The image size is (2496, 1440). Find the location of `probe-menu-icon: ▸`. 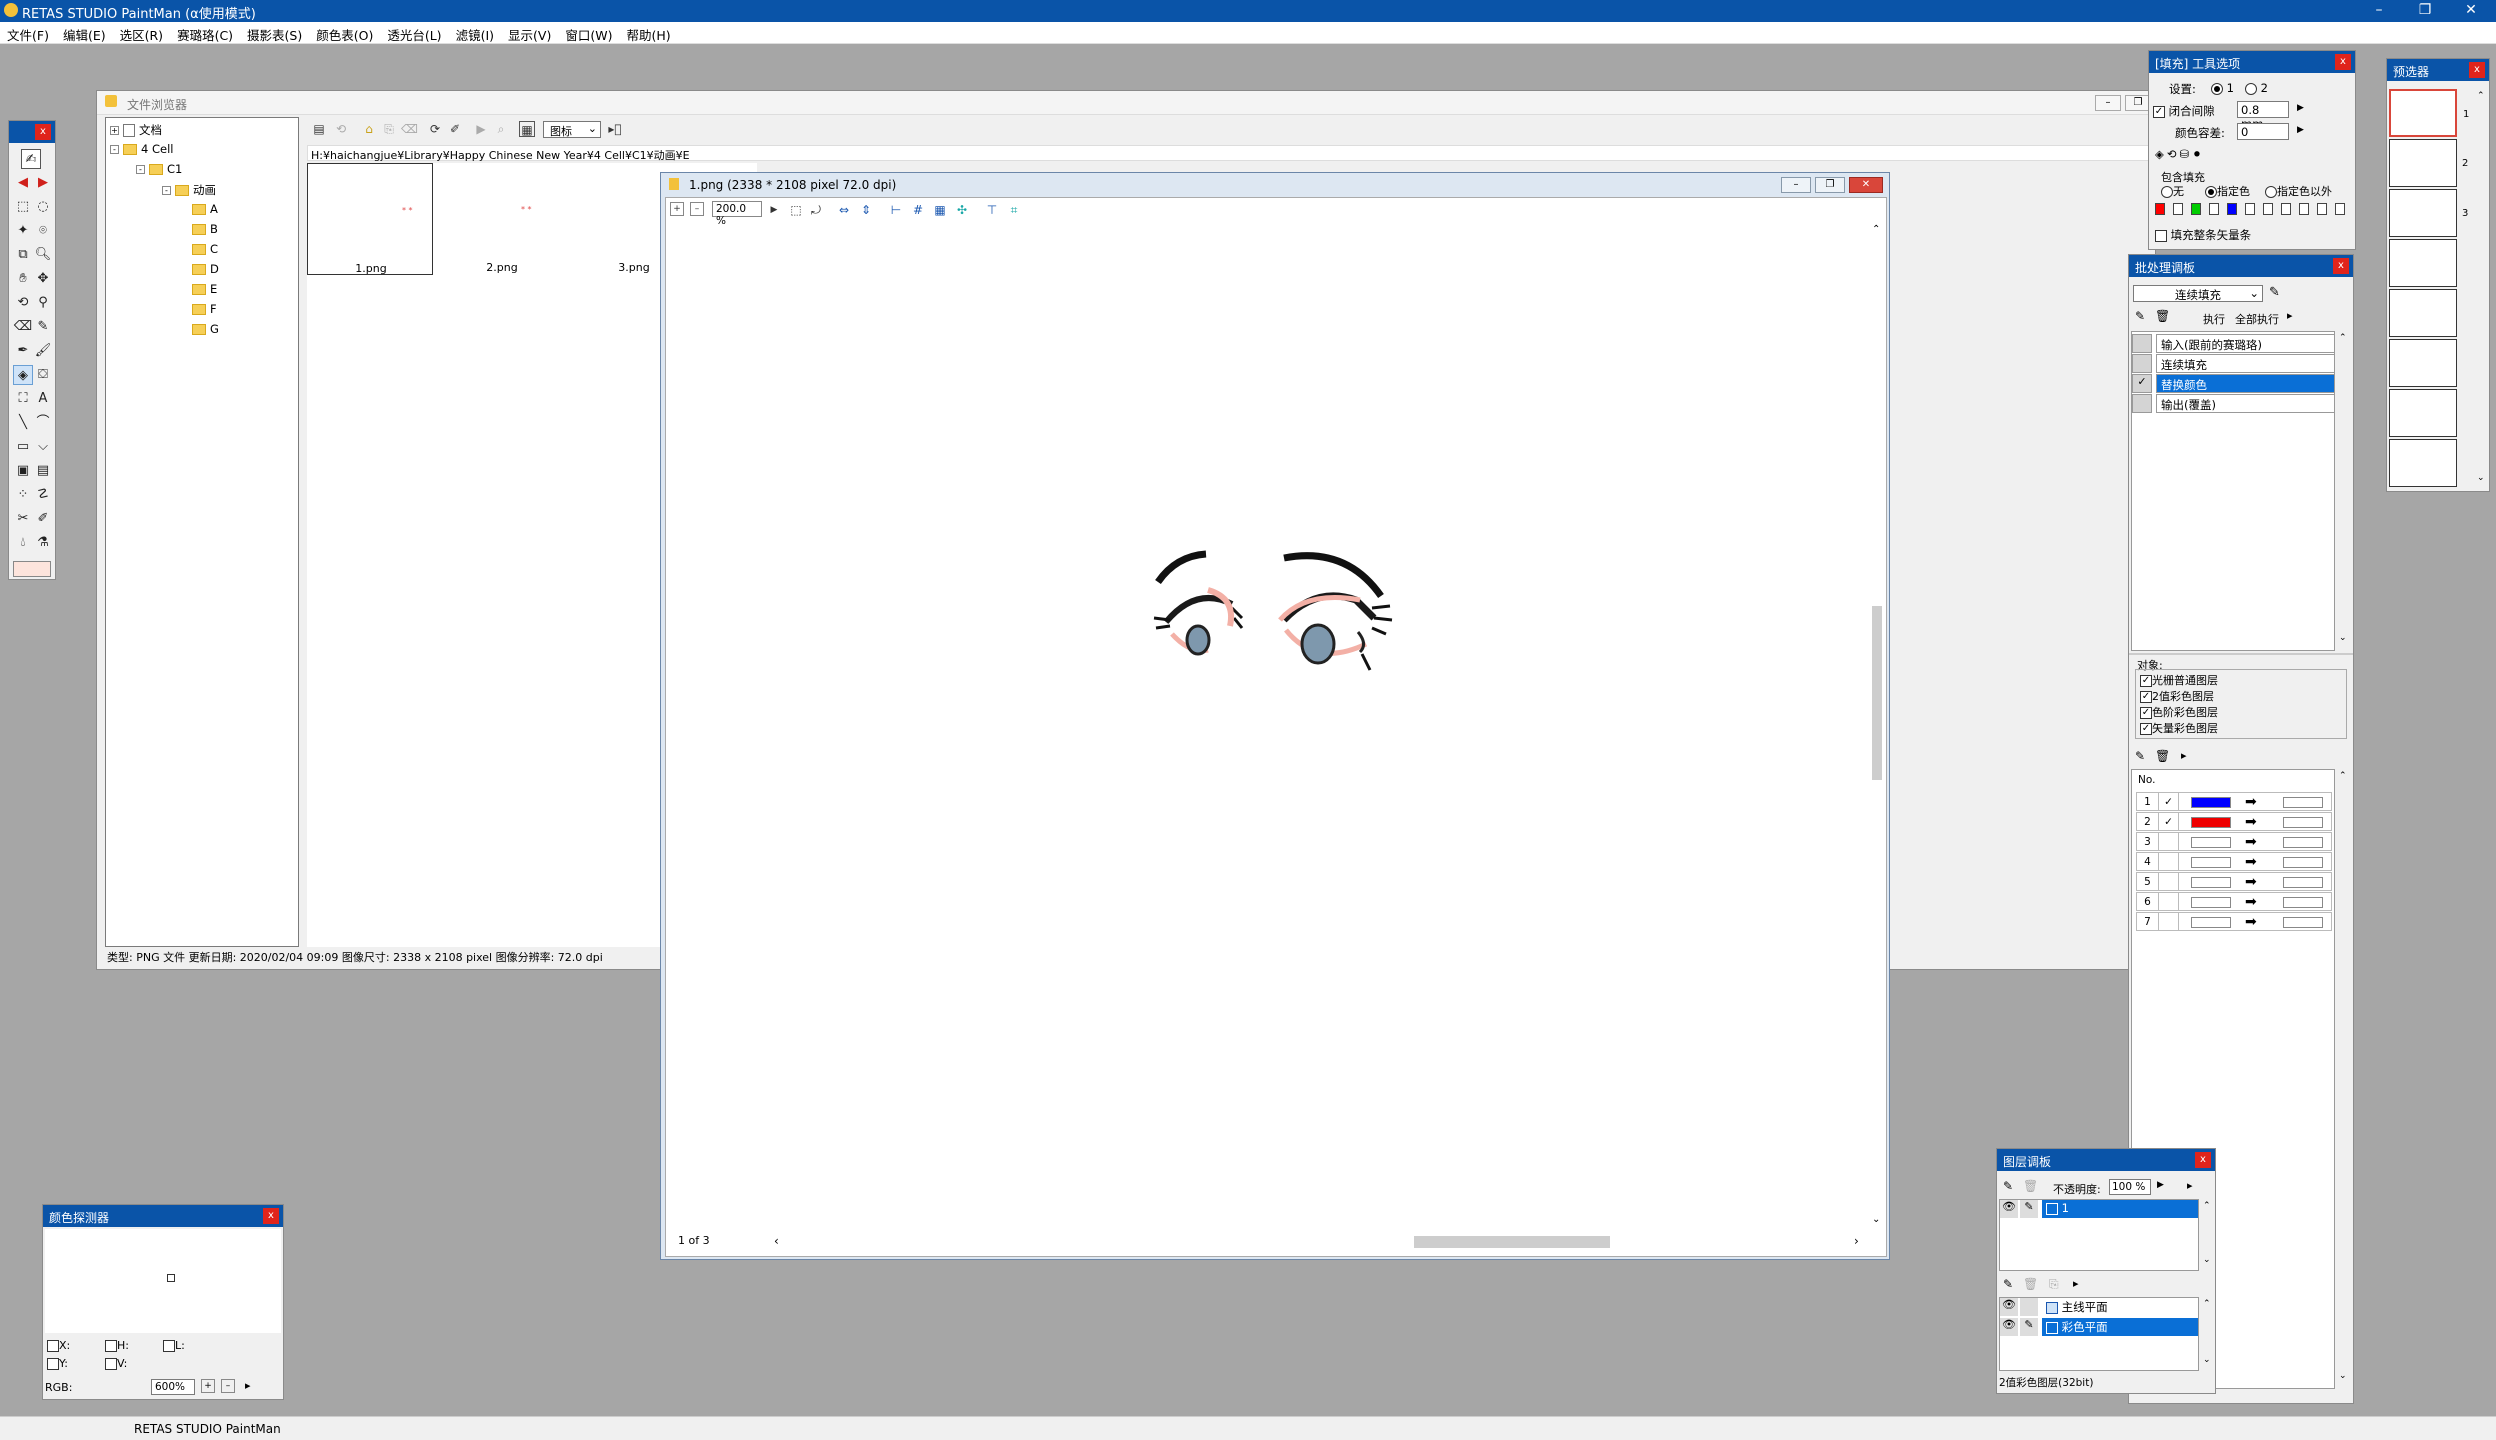

probe-menu-icon: ▸ is located at coordinates (248, 1385).